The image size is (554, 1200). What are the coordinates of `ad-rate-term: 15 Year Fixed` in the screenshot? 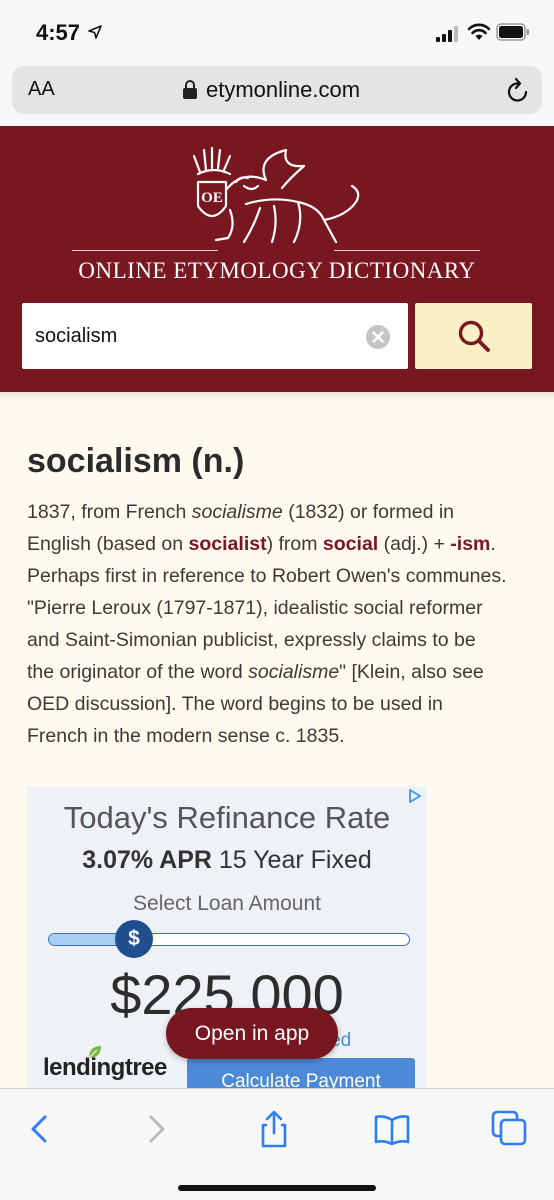 It's located at (291, 860).